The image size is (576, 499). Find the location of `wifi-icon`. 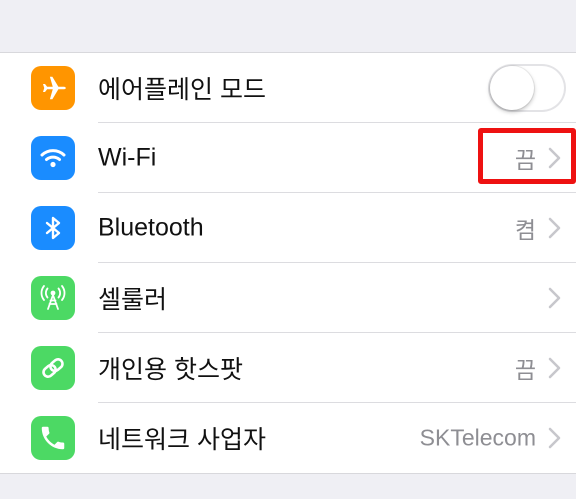

wifi-icon is located at coordinates (53, 158).